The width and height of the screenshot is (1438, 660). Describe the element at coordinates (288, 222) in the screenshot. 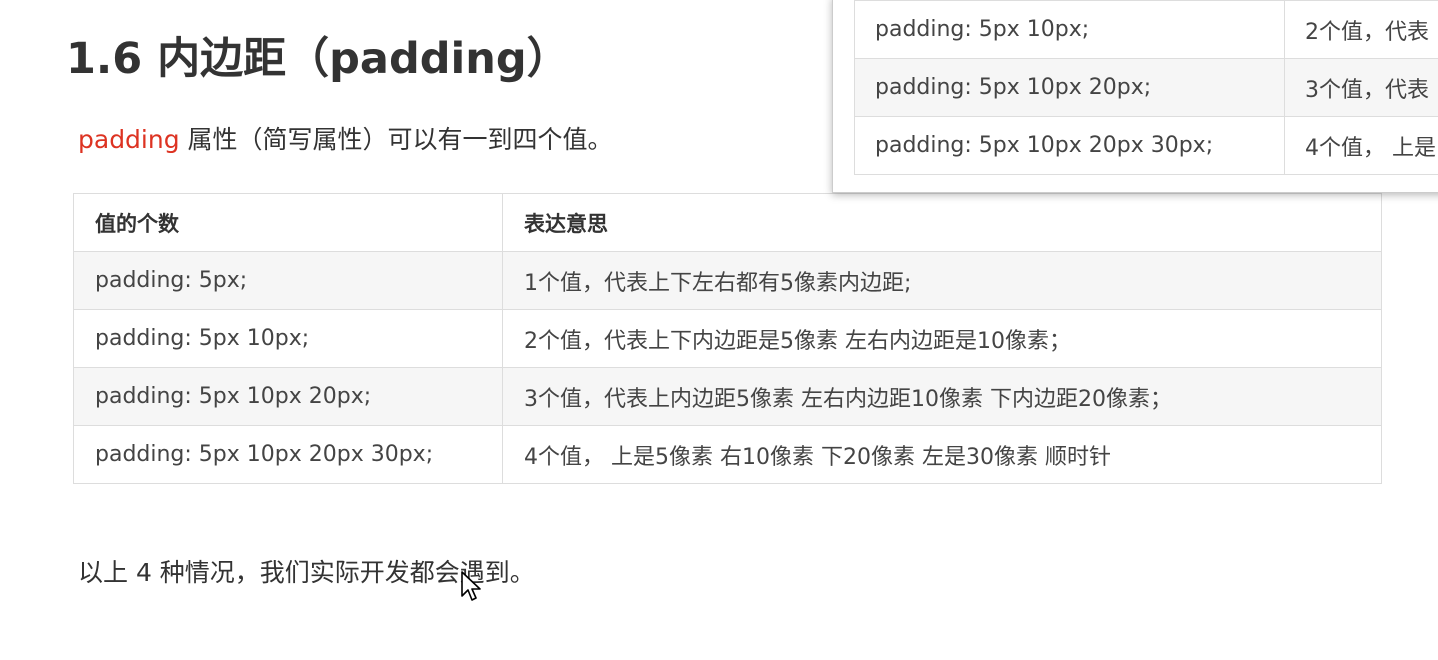

I see `header-value-count: 值的个数` at that location.